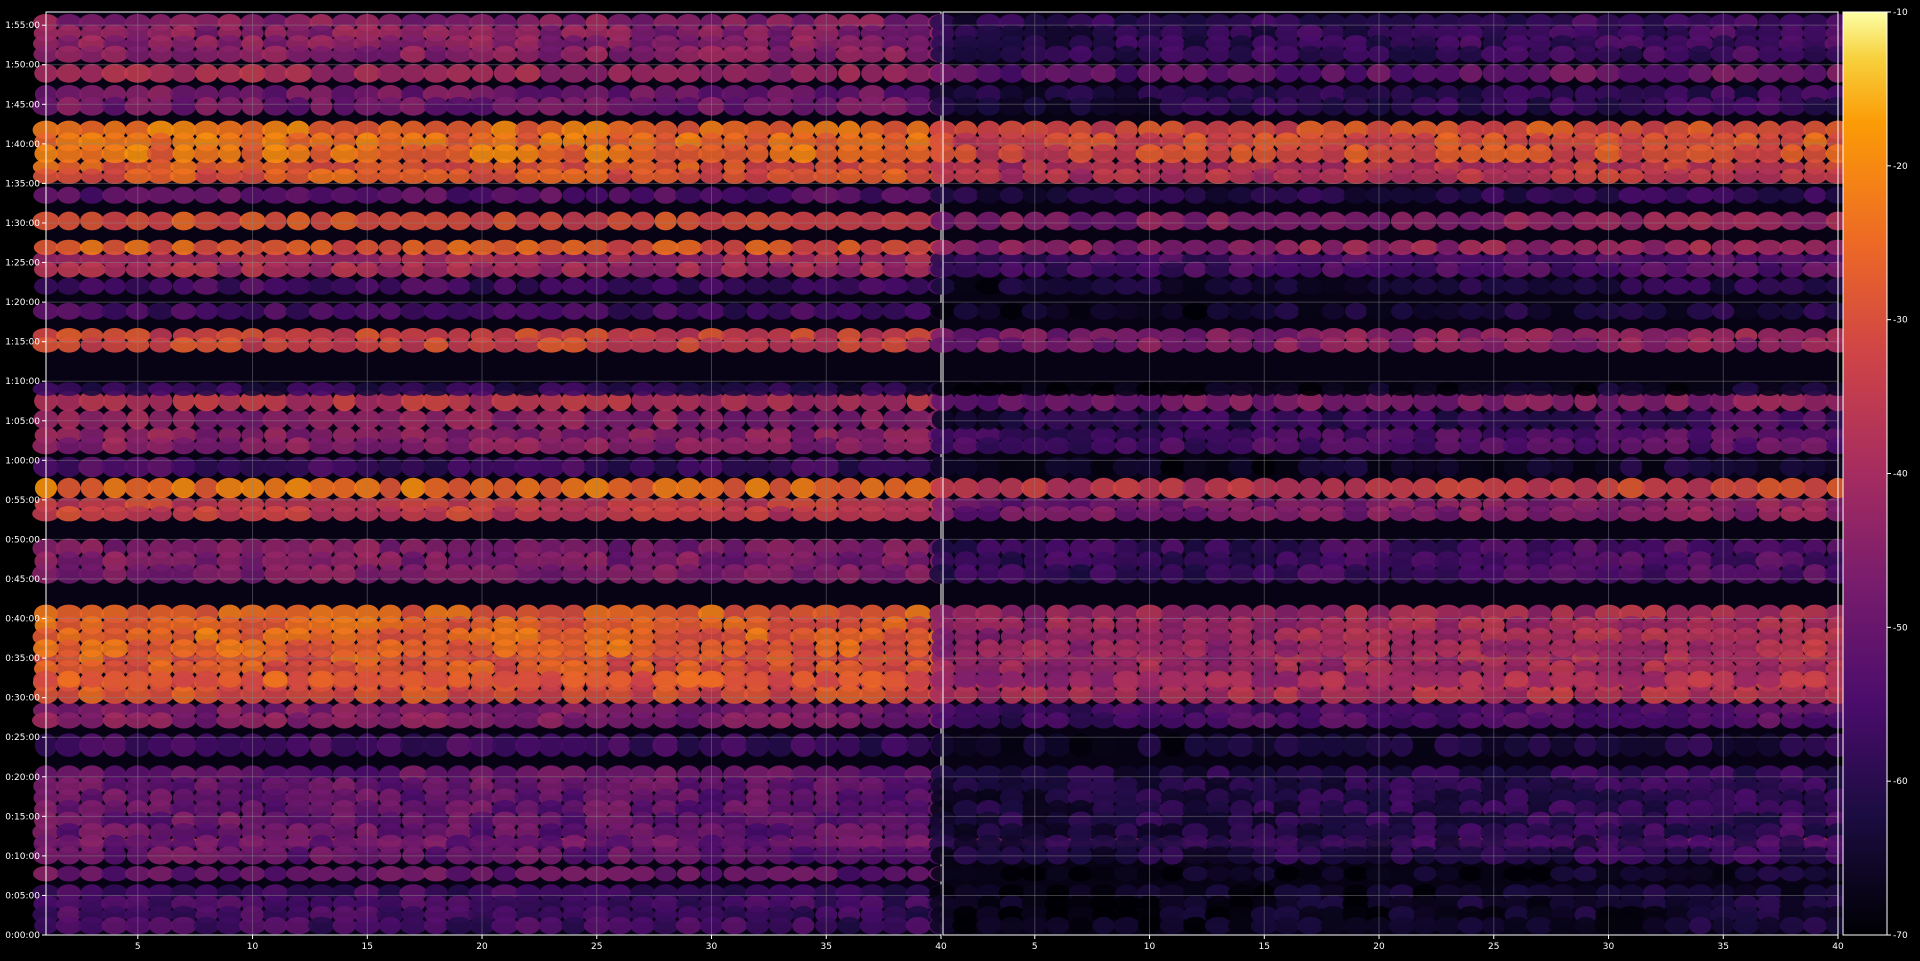 This screenshot has height=961, width=1920. Describe the element at coordinates (22, 540) in the screenshot. I see `y-tick-label: 0:50:00` at that location.